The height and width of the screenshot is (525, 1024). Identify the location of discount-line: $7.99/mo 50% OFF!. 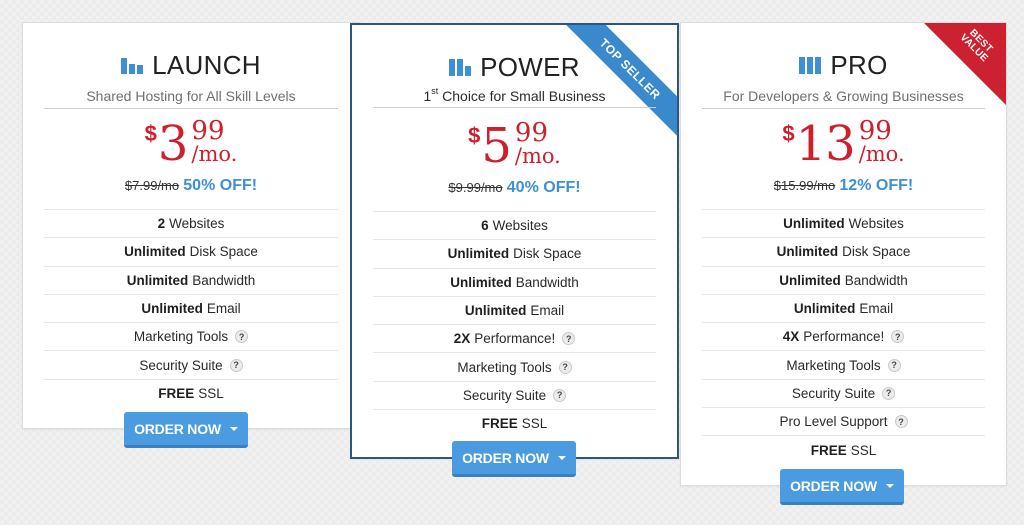
(191, 186).